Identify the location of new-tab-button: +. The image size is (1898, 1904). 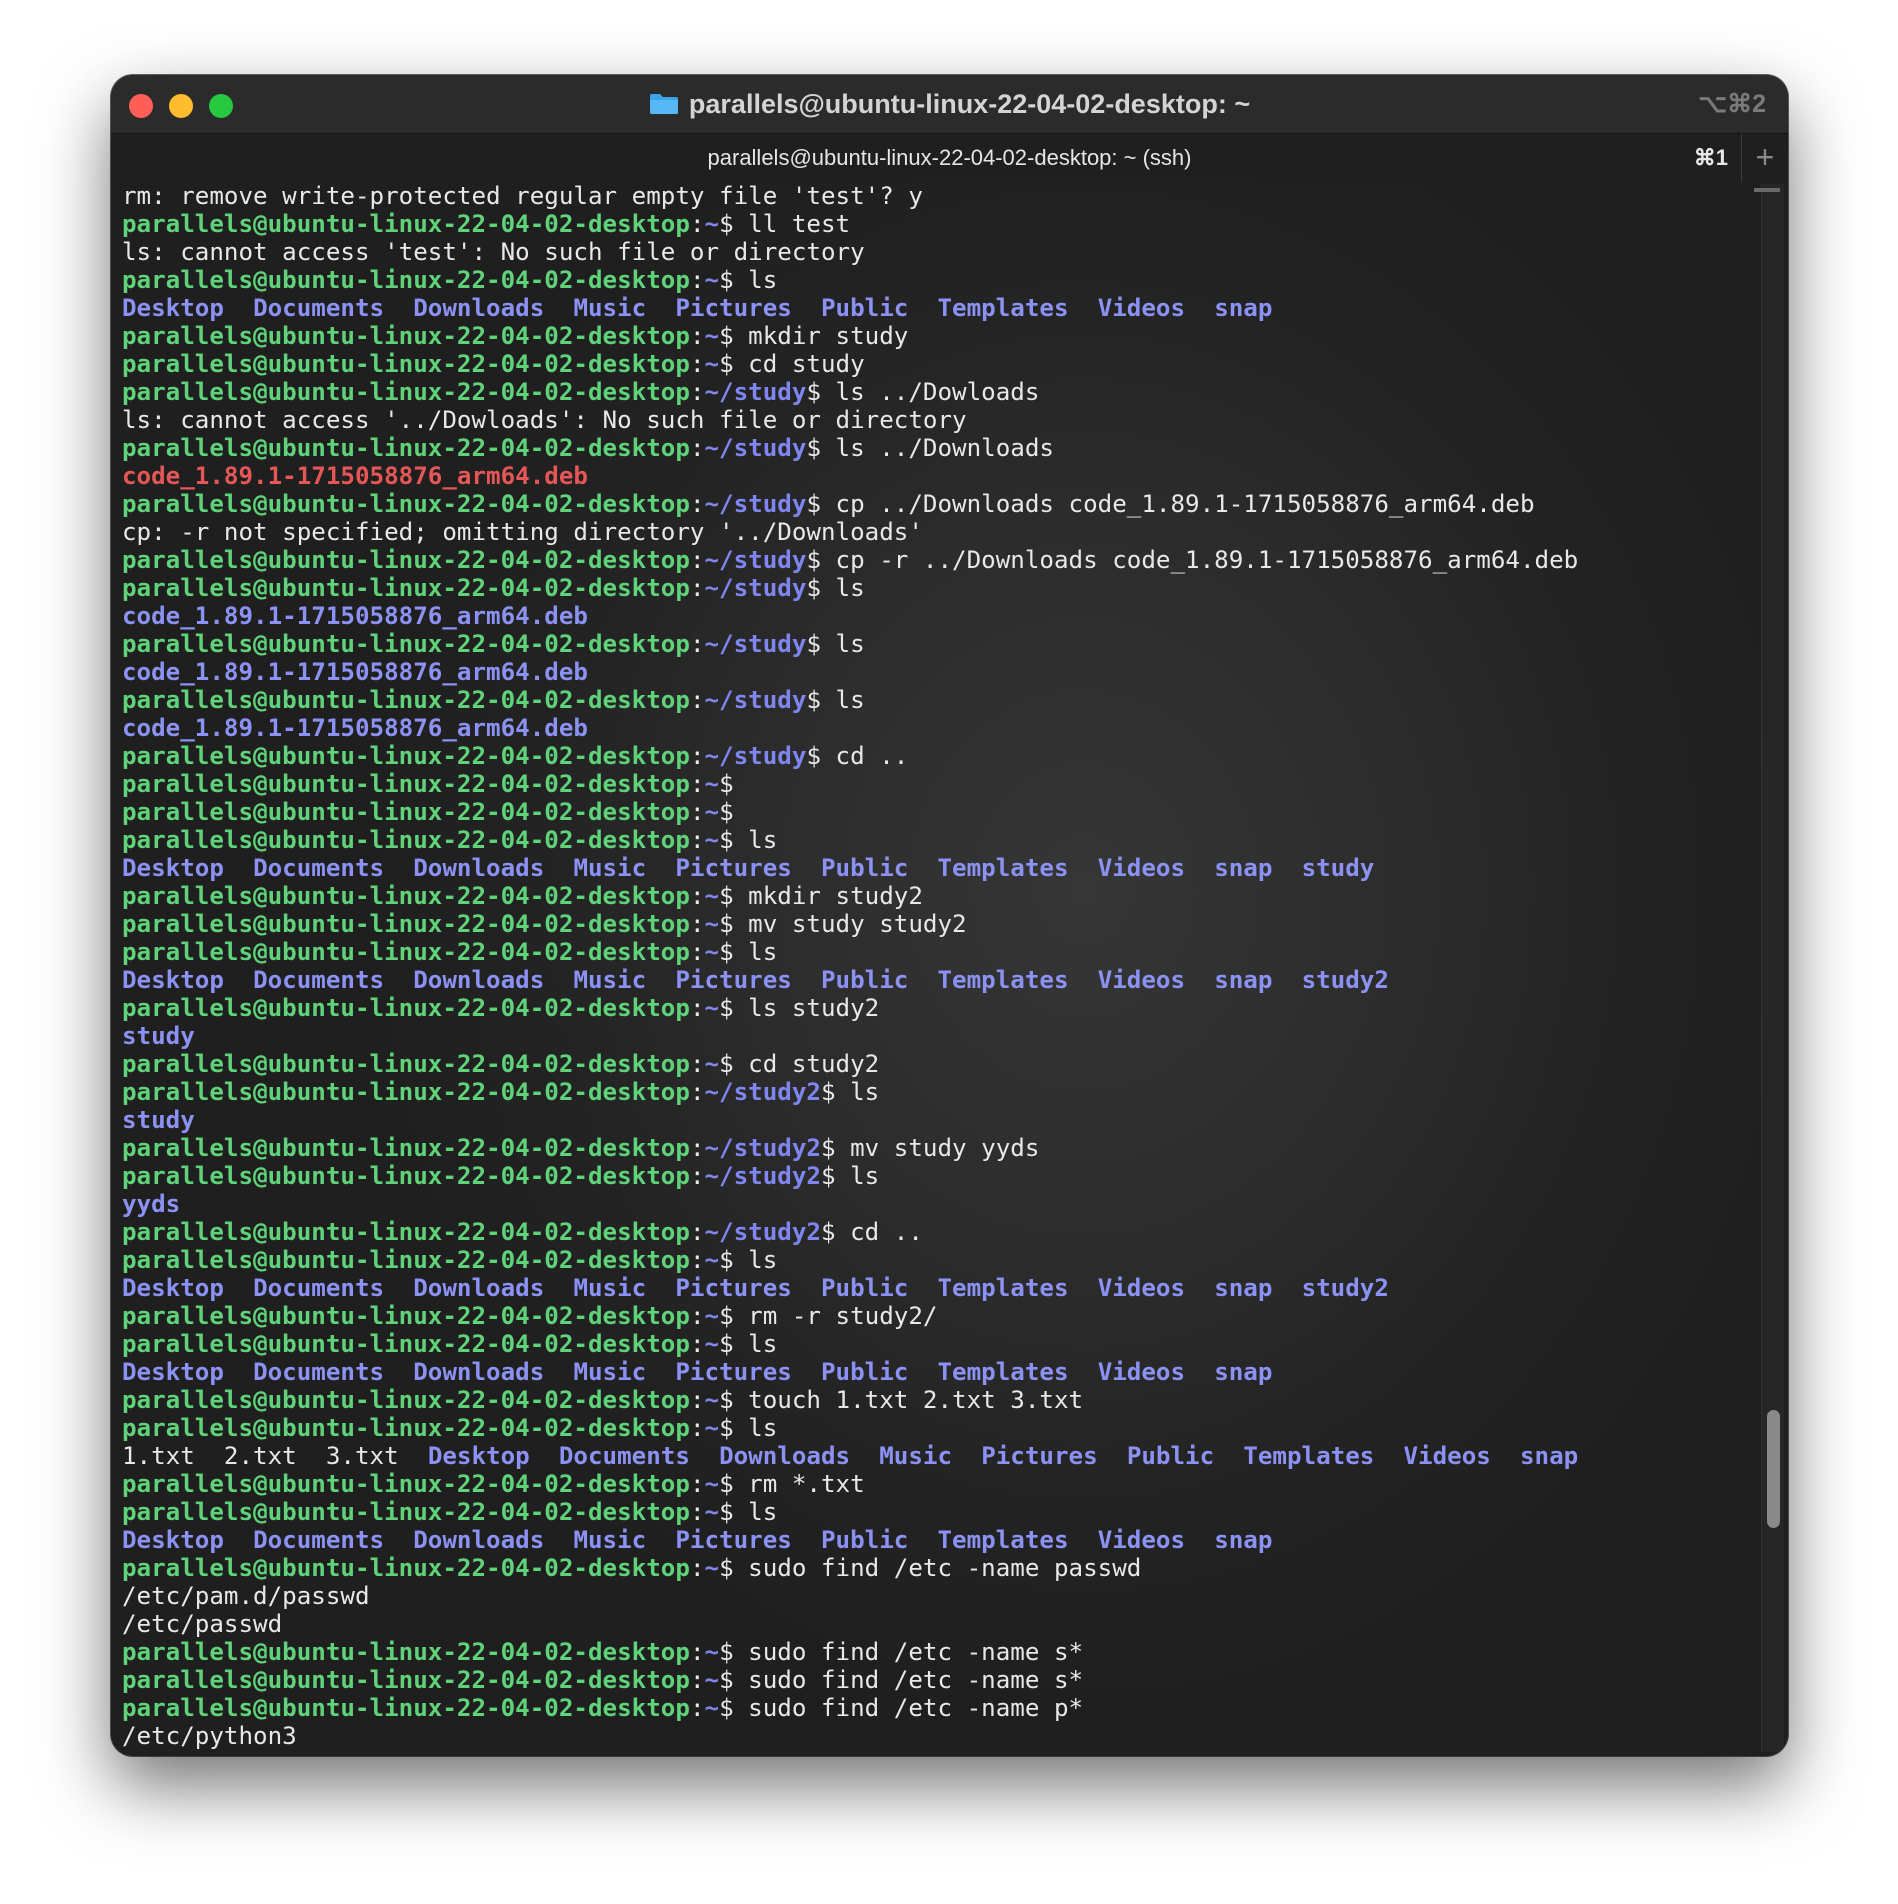
(1764, 158).